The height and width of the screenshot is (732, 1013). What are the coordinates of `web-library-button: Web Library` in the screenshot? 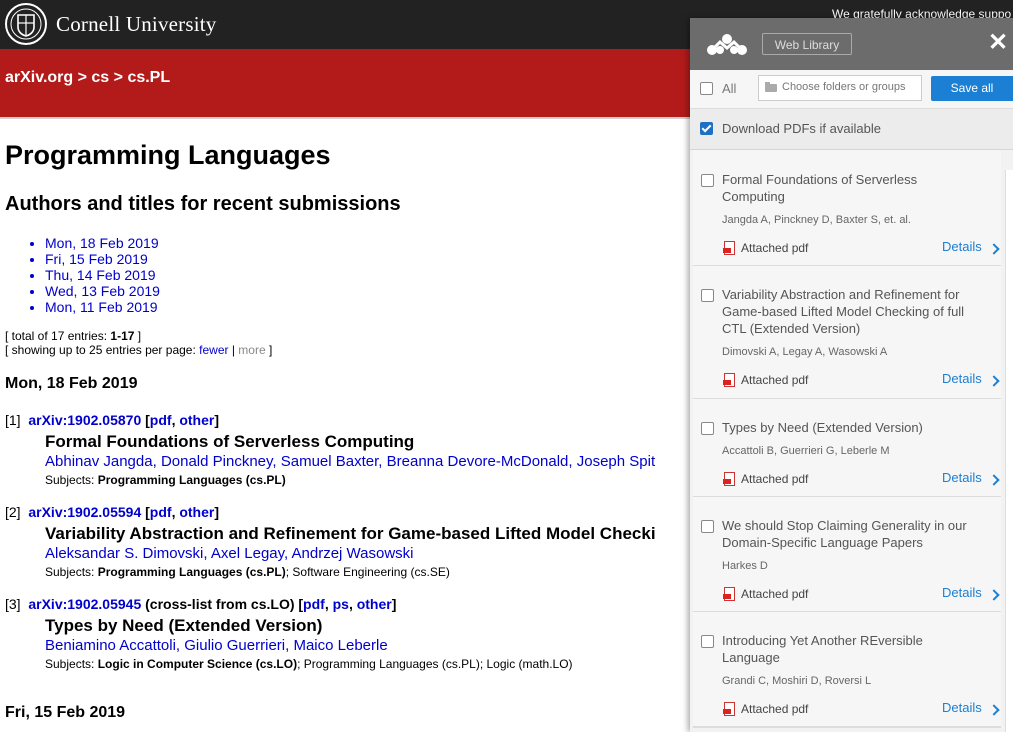 It's located at (807, 44).